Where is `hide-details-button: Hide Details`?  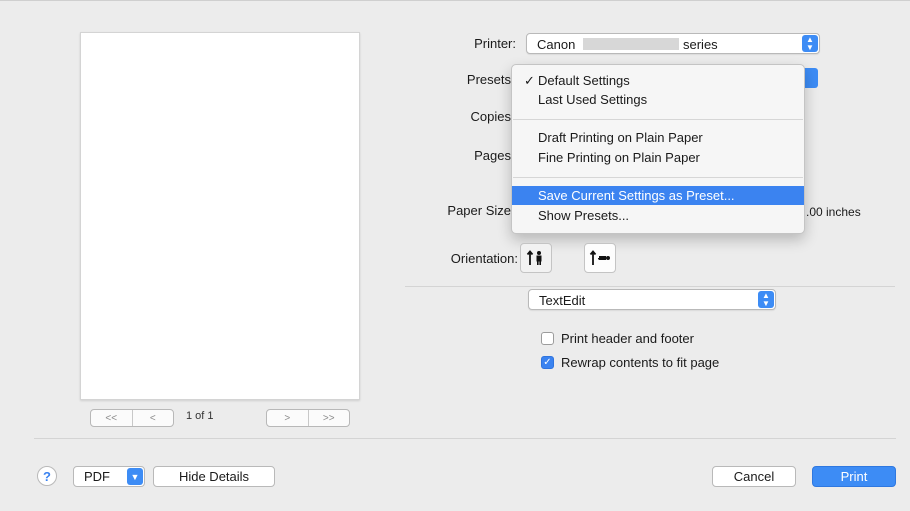
hide-details-button: Hide Details is located at coordinates (214, 476).